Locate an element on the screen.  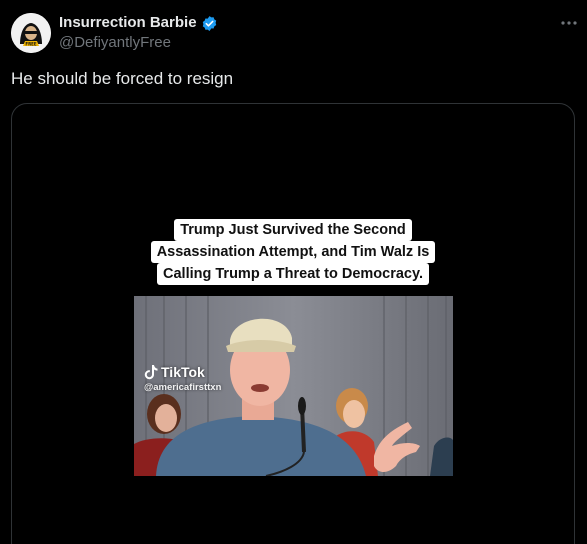
caption-line: Trump Just Survived the Second is located at coordinates (293, 230).